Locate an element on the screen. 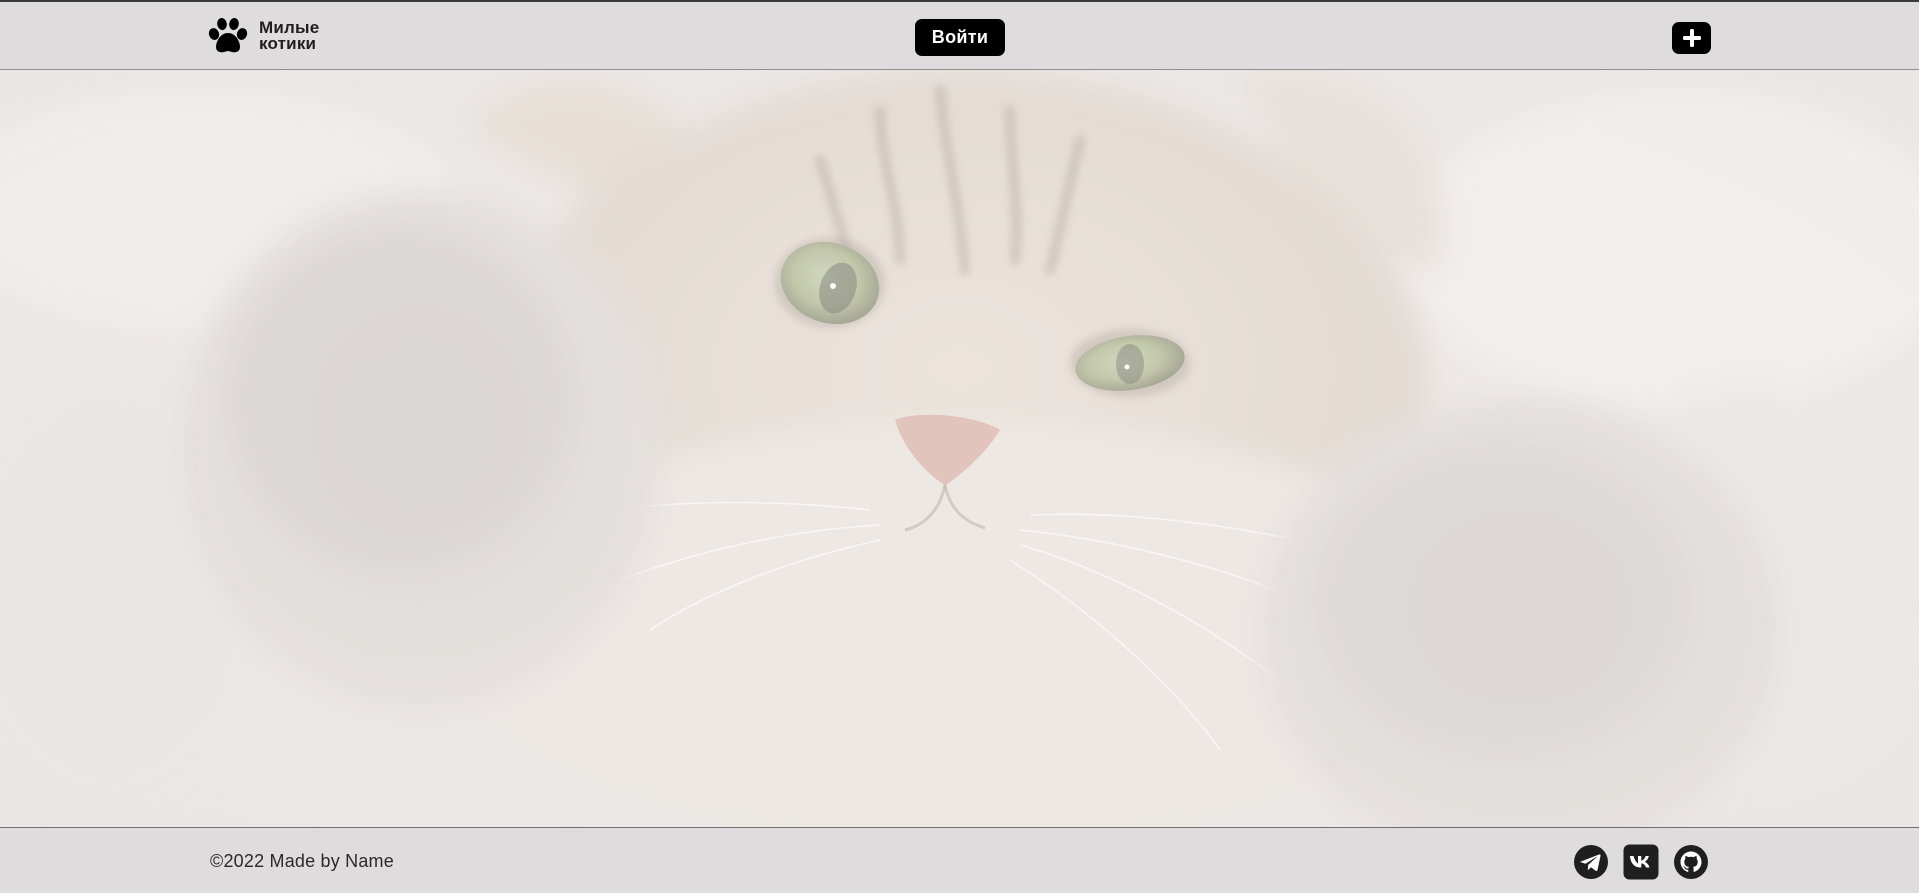 This screenshot has height=893, width=1919. site-footer: ©2022 Made by Name is located at coordinates (959, 860).